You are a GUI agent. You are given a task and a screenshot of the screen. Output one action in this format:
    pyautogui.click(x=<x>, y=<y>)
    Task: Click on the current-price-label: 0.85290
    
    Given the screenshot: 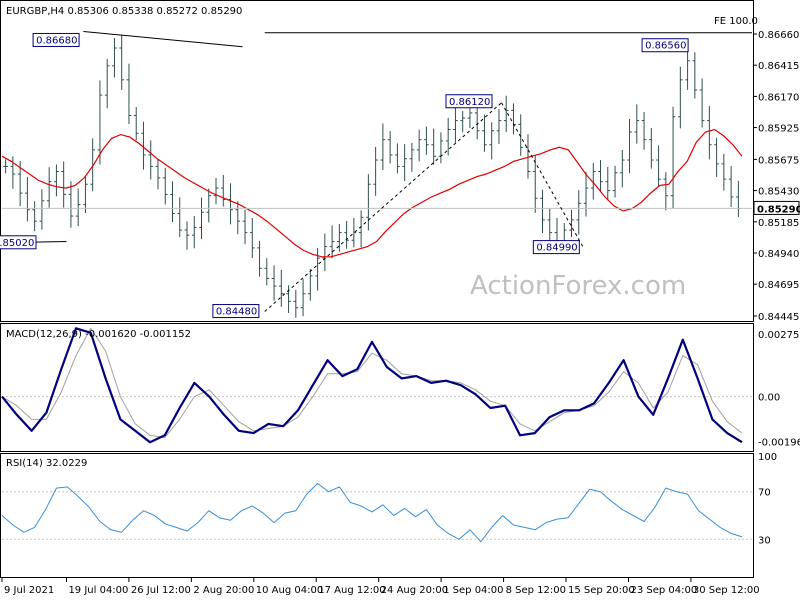 What is the action you would take?
    pyautogui.click(x=778, y=209)
    